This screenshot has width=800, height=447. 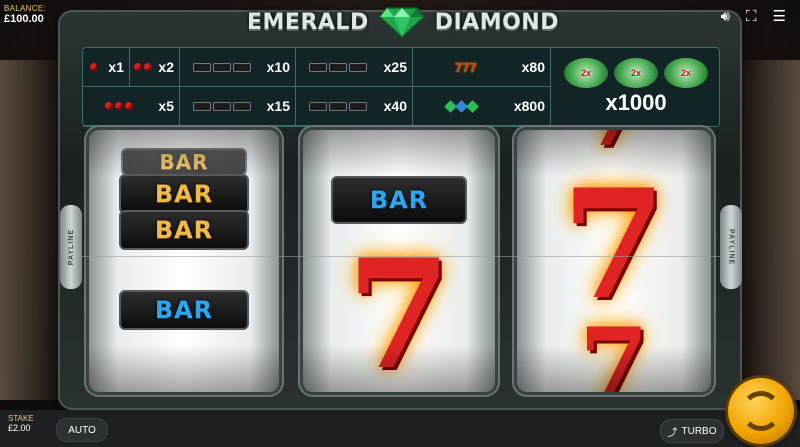 I want to click on reel-3: 7 7 7, so click(x=614, y=261).